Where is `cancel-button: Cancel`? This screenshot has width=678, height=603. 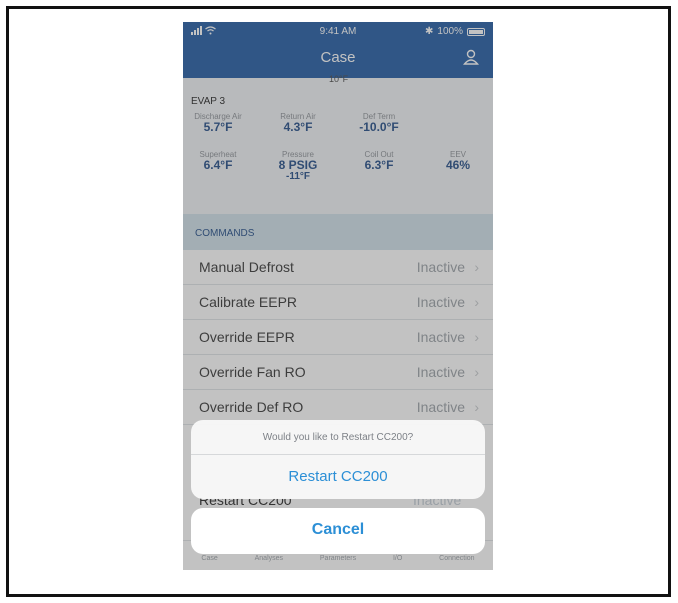 cancel-button: Cancel is located at coordinates (338, 531).